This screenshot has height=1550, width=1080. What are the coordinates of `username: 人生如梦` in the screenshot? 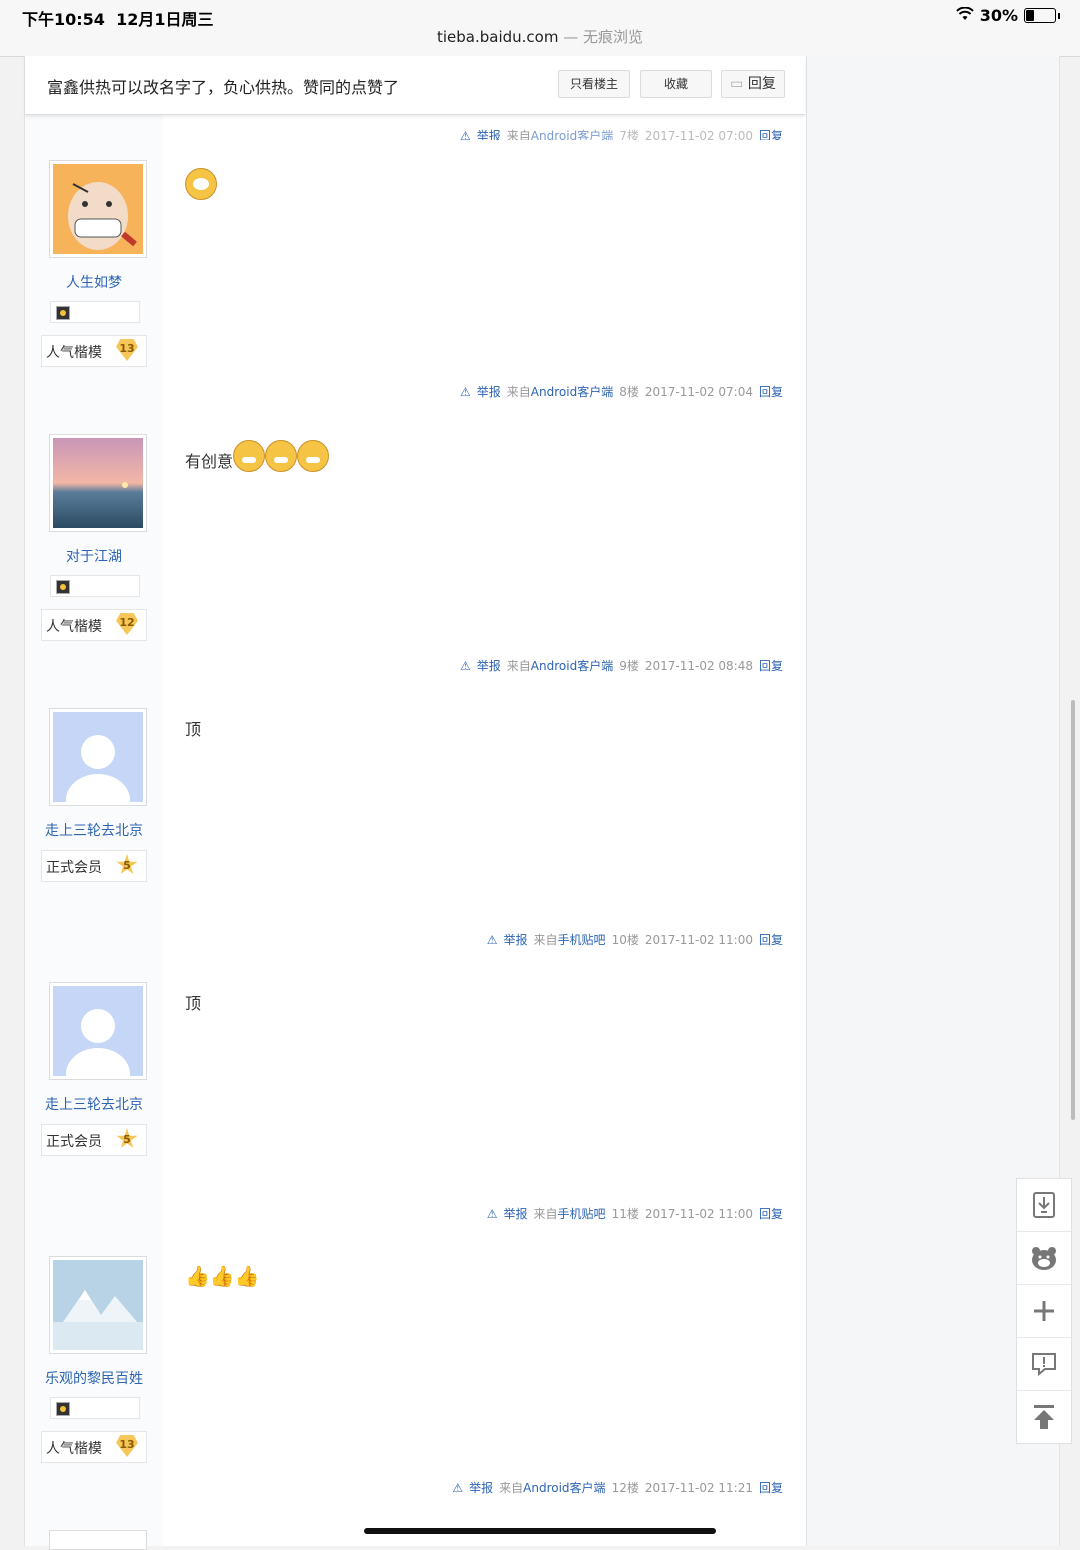 It's located at (94, 282).